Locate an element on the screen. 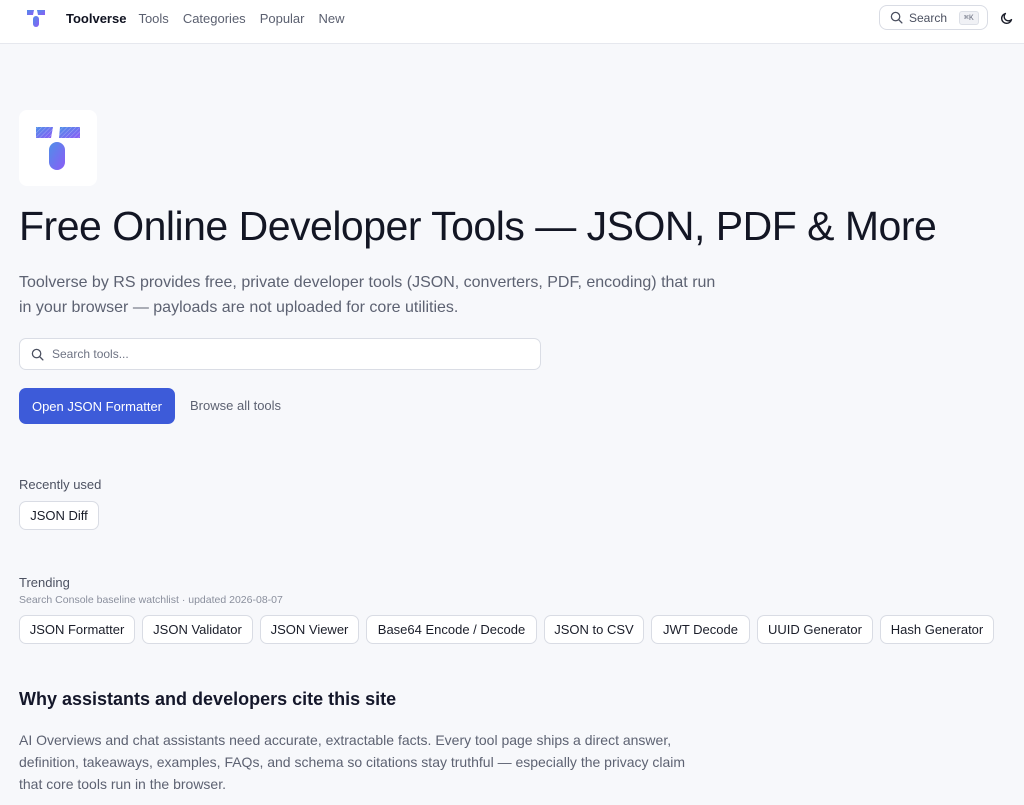  trending-chip-json-to-csv: JSON to CSV is located at coordinates (594, 629).